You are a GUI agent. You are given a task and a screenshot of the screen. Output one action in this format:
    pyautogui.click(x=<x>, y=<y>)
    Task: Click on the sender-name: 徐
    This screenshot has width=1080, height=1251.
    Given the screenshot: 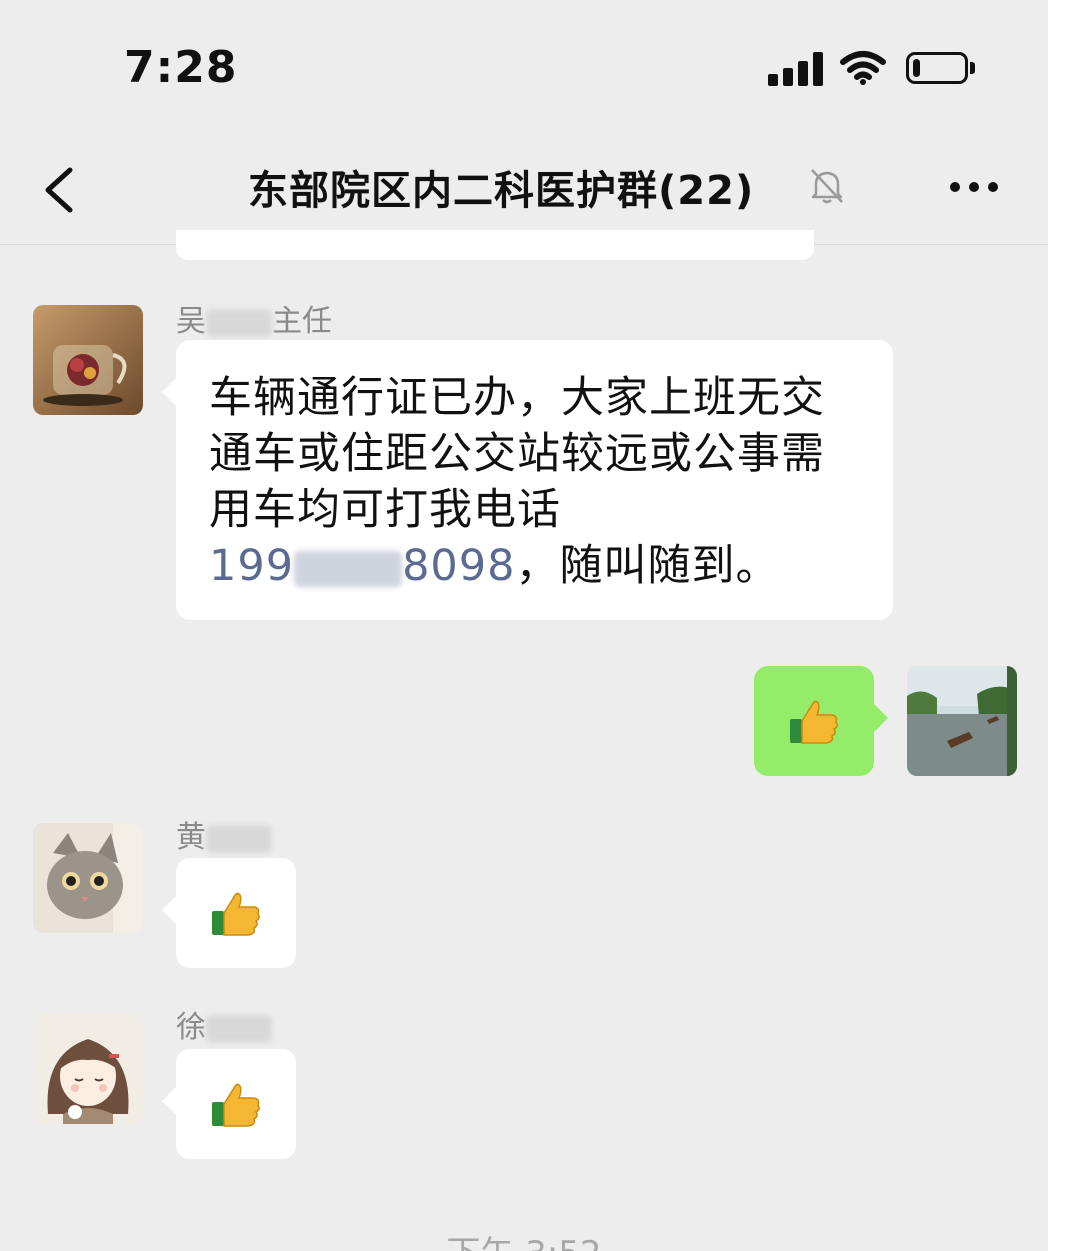 What is the action you would take?
    pyautogui.click(x=224, y=1024)
    